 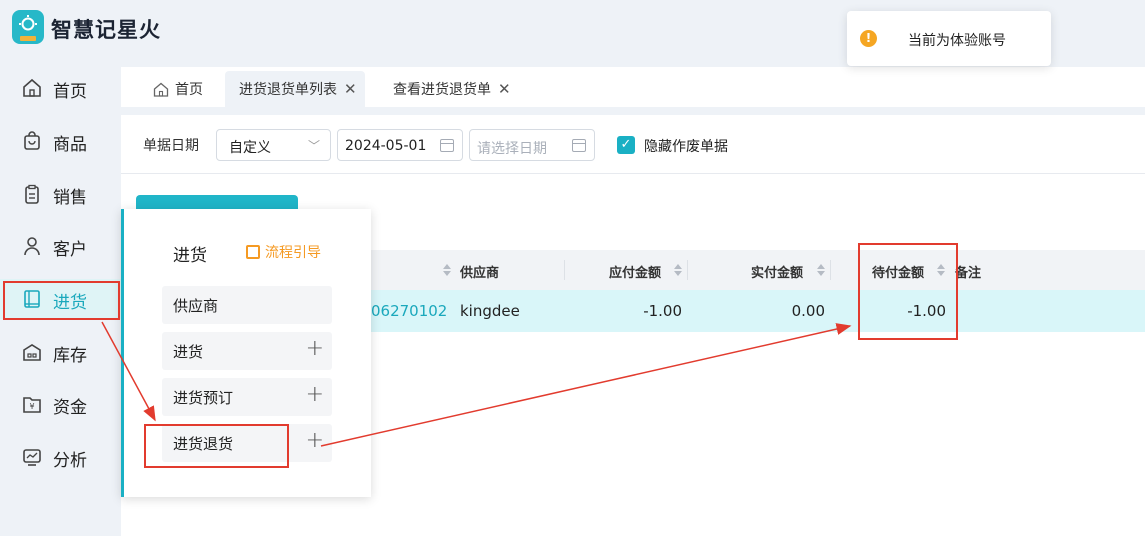 What do you see at coordinates (633, 173) in the screenshot?
I see `divider` at bounding box center [633, 173].